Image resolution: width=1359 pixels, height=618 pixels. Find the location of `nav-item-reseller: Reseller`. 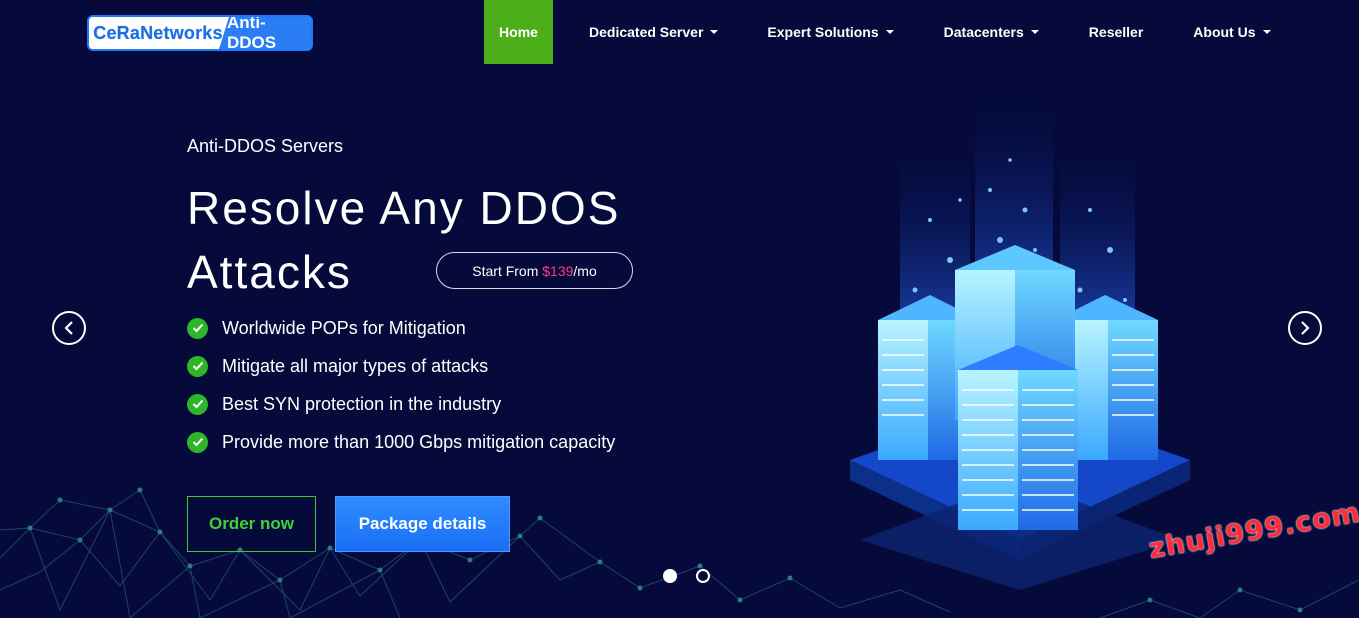

nav-item-reseller: Reseller is located at coordinates (1116, 32).